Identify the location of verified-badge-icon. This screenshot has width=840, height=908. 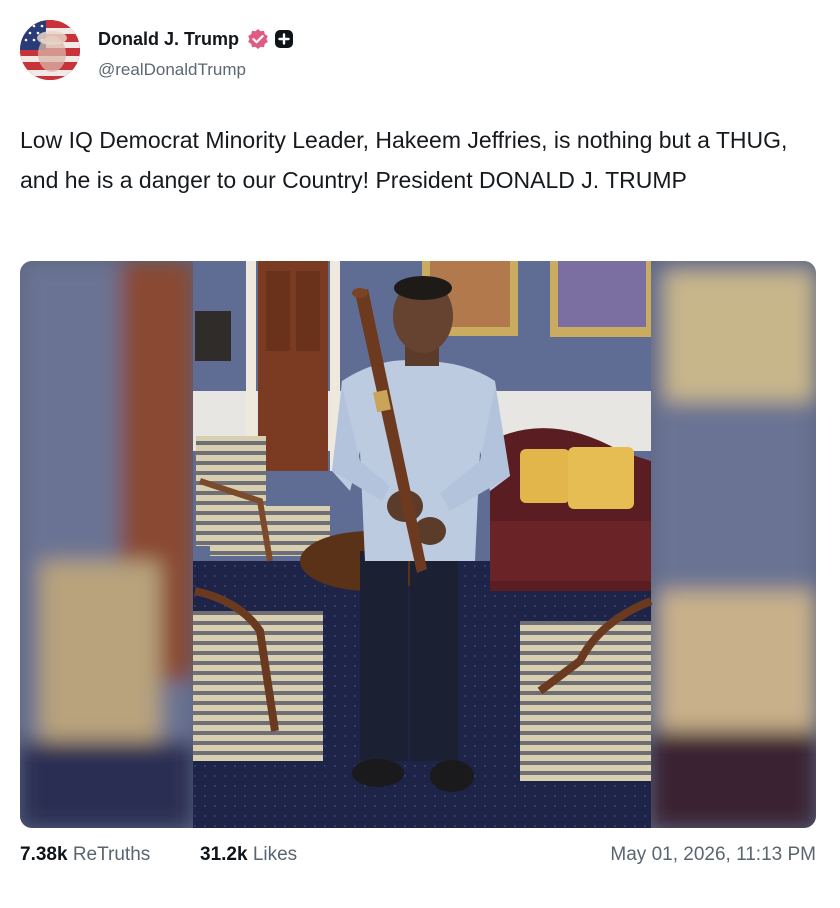
(258, 39).